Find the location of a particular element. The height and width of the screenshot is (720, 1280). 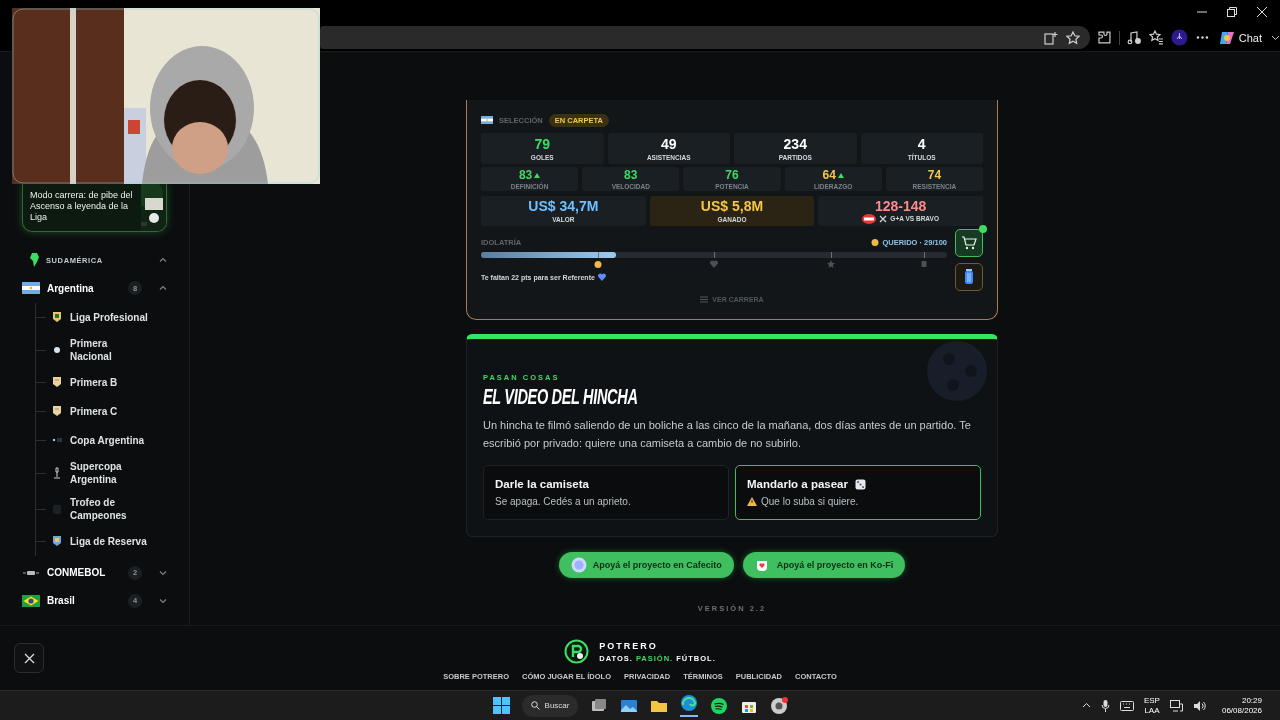

stat-value: 234 is located at coordinates (795, 144).